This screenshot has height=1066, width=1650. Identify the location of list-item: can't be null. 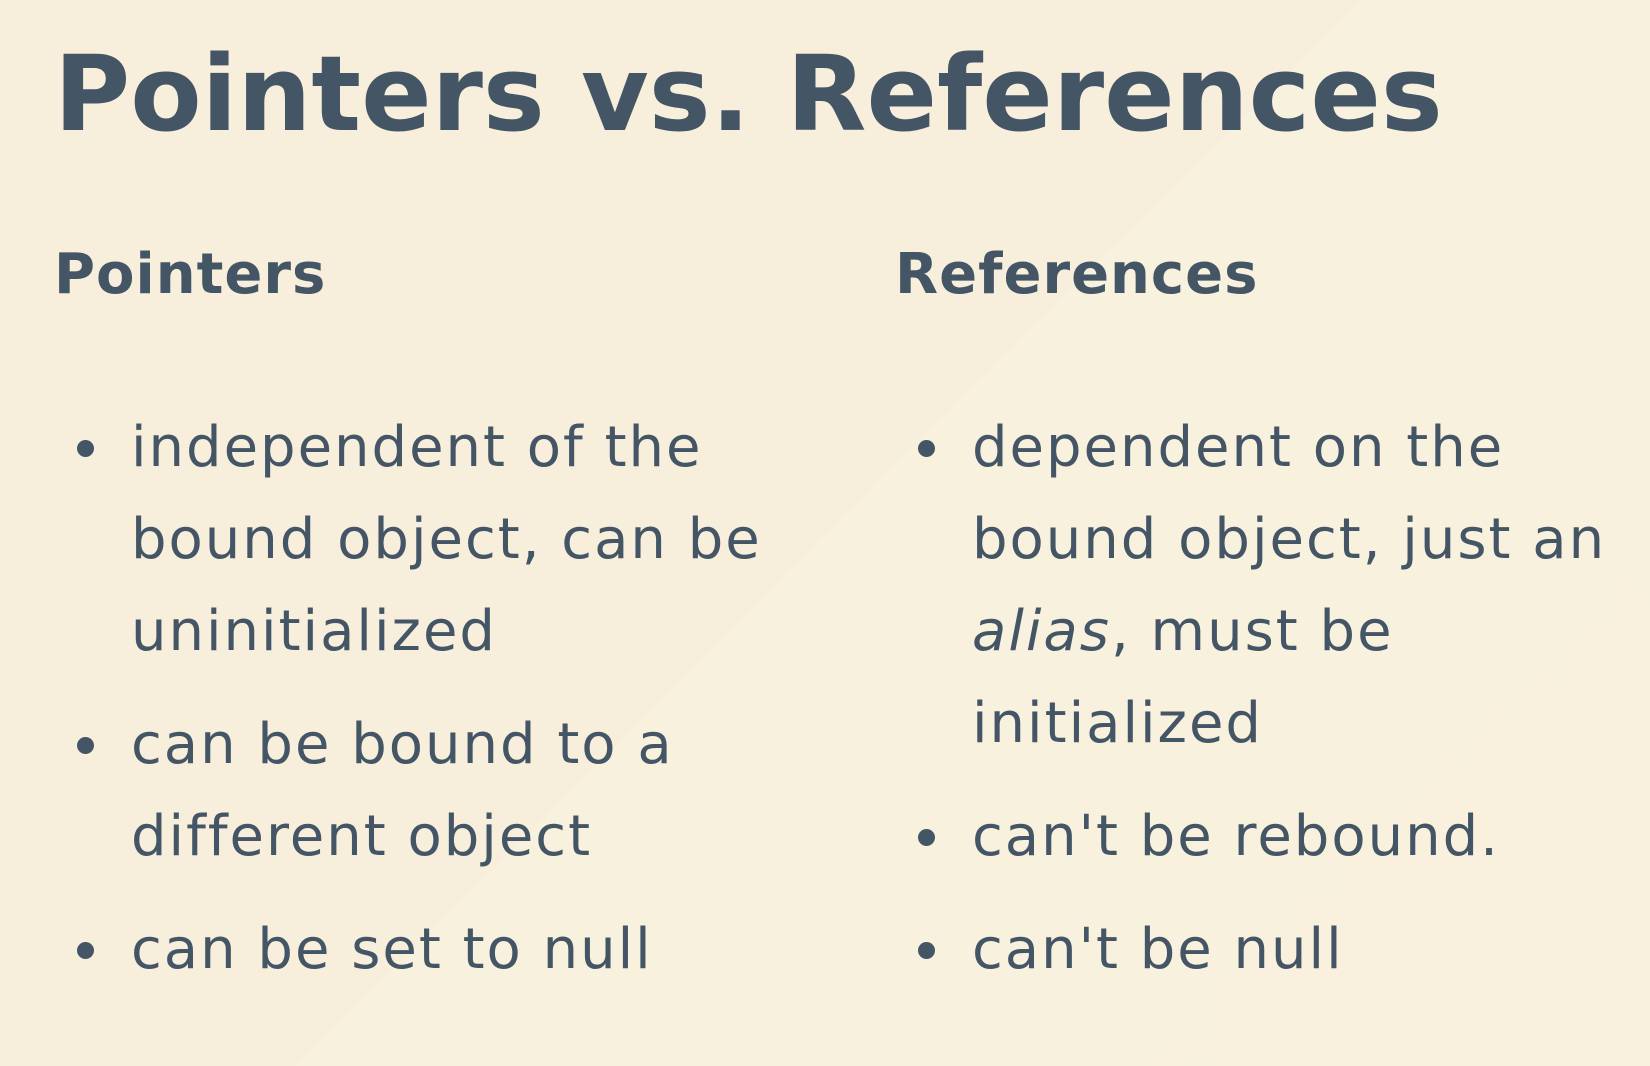
(1250, 950).